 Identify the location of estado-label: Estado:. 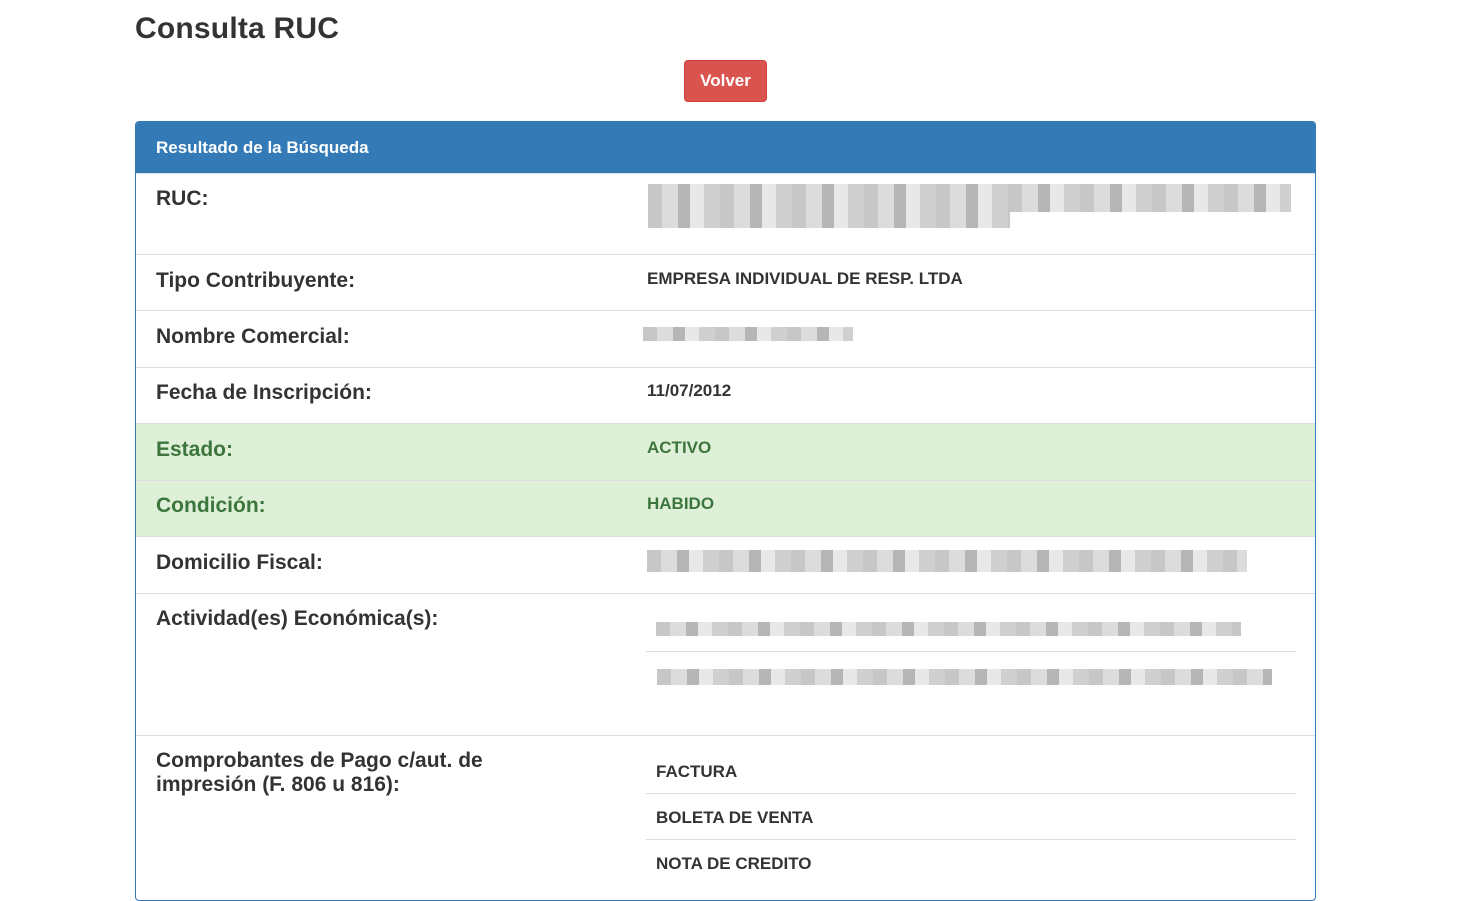
(195, 449).